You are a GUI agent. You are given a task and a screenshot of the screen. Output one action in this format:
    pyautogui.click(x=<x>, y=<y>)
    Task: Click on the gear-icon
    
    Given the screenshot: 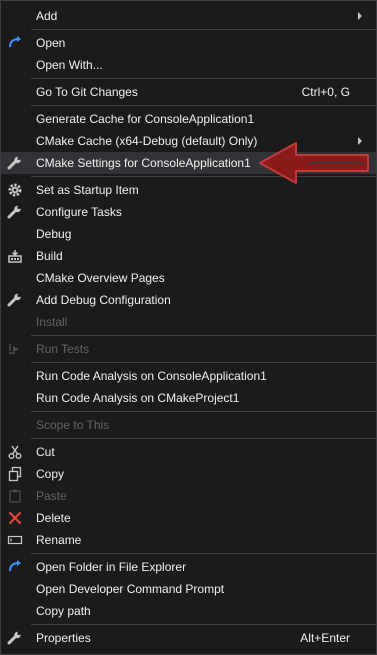 What is the action you would take?
    pyautogui.click(x=15, y=190)
    